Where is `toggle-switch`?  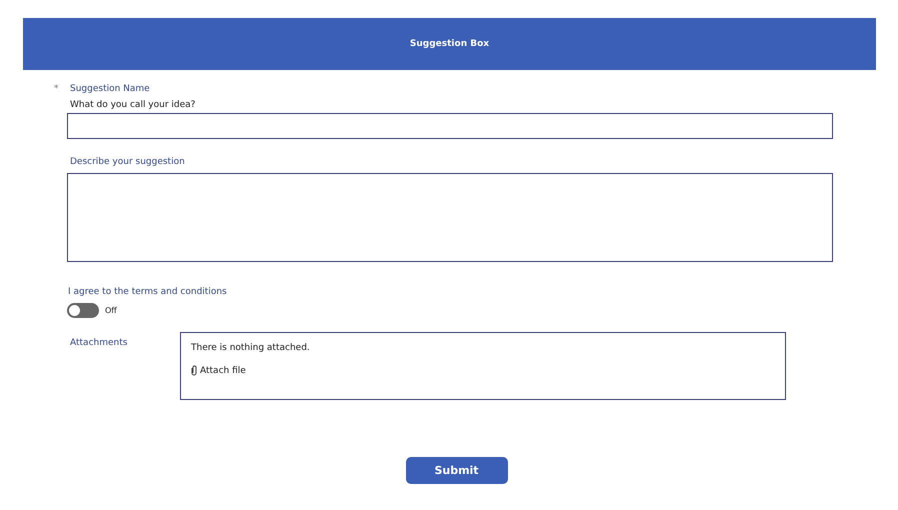 toggle-switch is located at coordinates (83, 310).